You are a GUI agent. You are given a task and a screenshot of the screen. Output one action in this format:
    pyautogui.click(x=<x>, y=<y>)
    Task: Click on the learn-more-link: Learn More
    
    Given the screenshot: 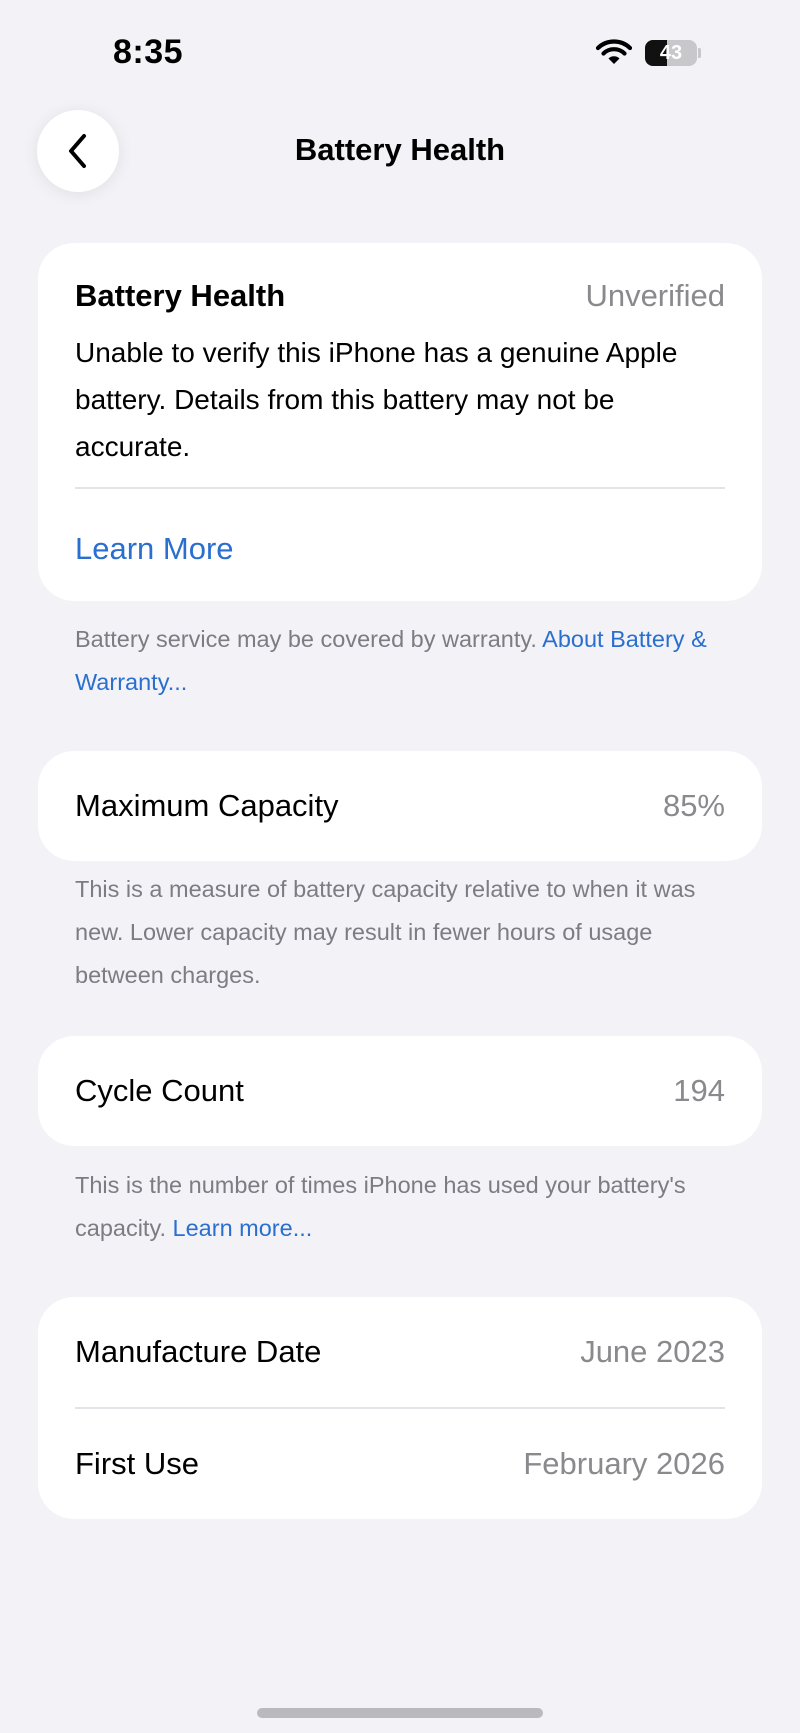 What is the action you would take?
    pyautogui.click(x=154, y=549)
    